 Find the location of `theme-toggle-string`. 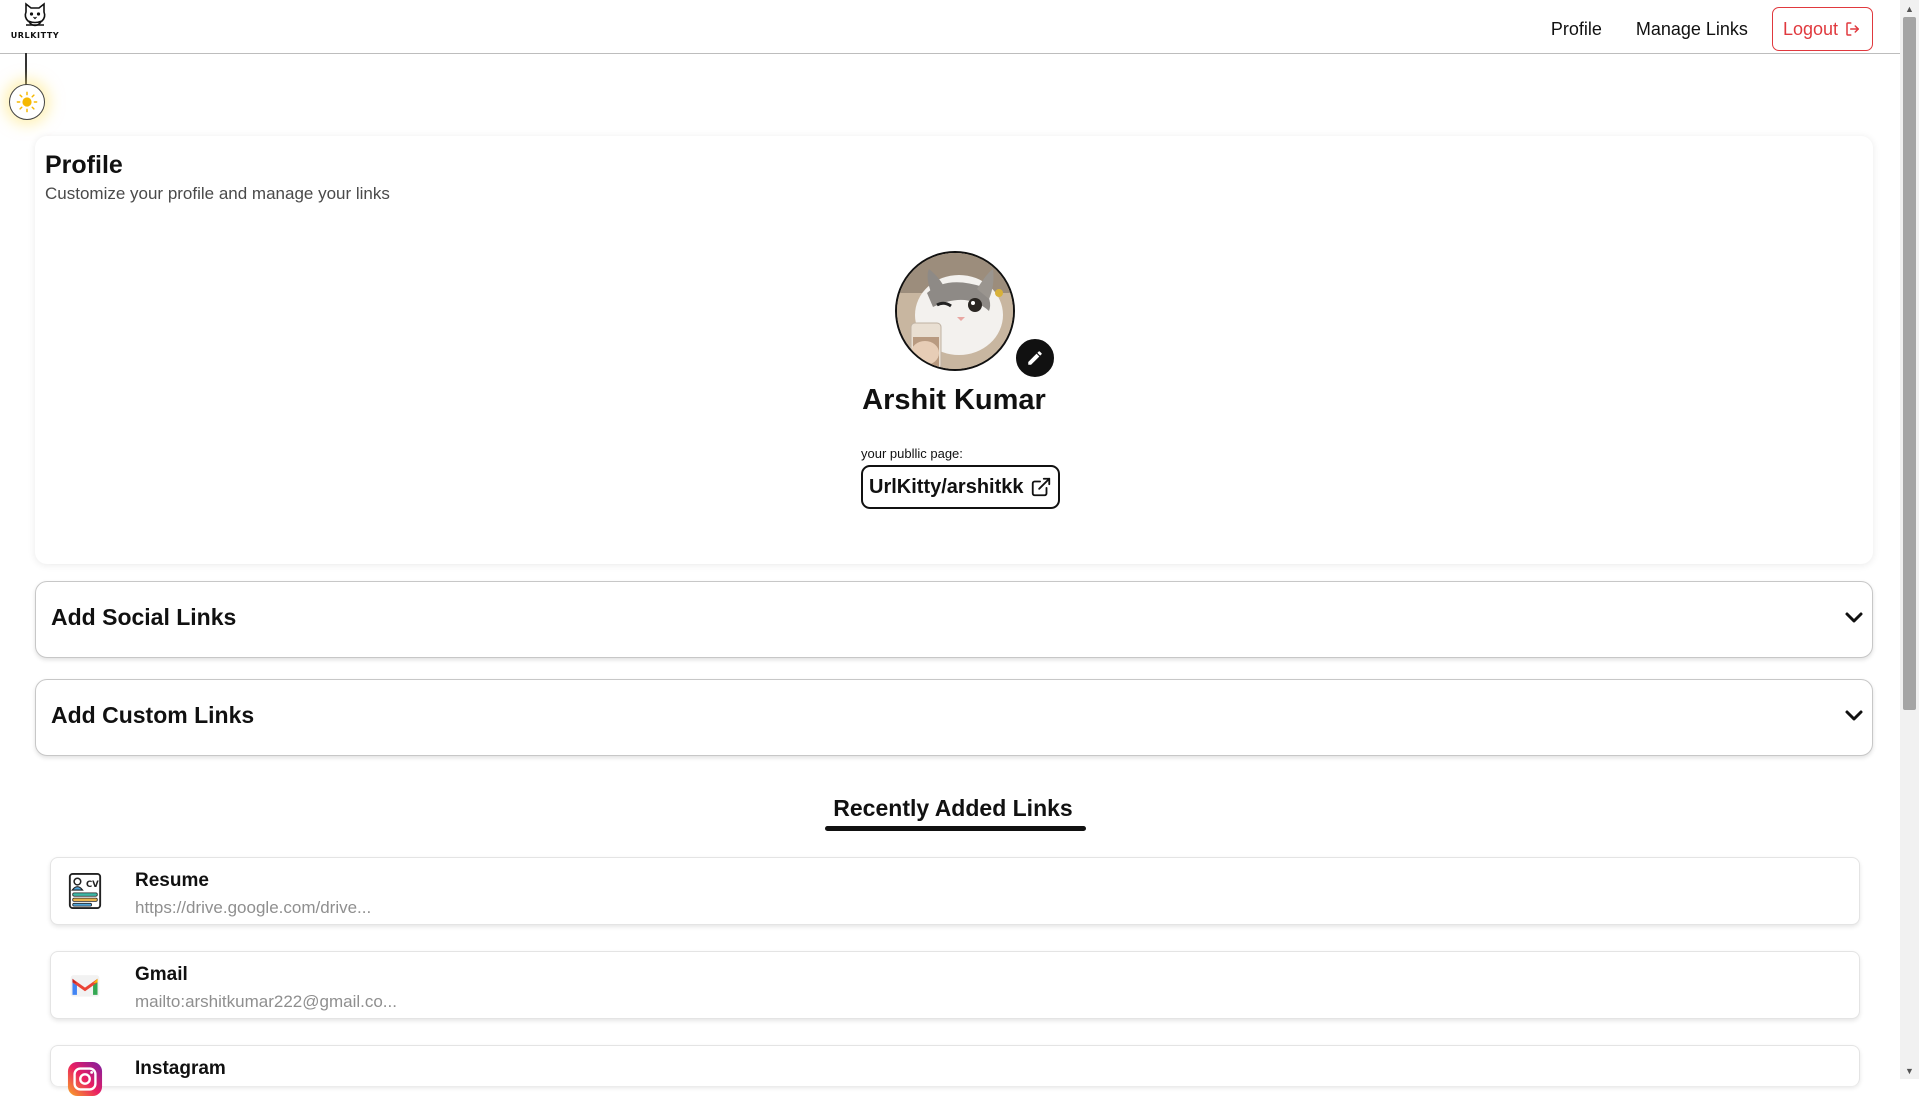

theme-toggle-string is located at coordinates (26, 69).